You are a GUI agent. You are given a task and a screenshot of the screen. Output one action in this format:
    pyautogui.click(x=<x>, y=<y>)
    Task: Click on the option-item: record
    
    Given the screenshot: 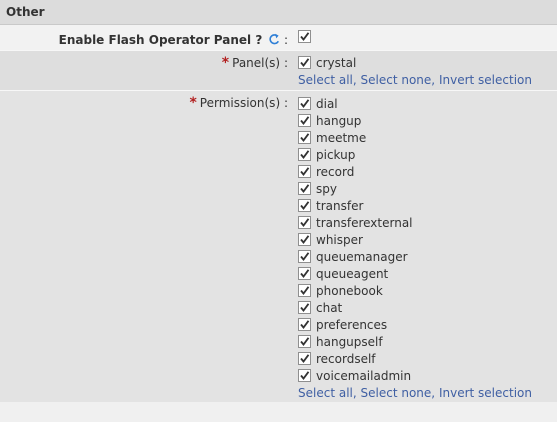 What is the action you would take?
    pyautogui.click(x=427, y=171)
    